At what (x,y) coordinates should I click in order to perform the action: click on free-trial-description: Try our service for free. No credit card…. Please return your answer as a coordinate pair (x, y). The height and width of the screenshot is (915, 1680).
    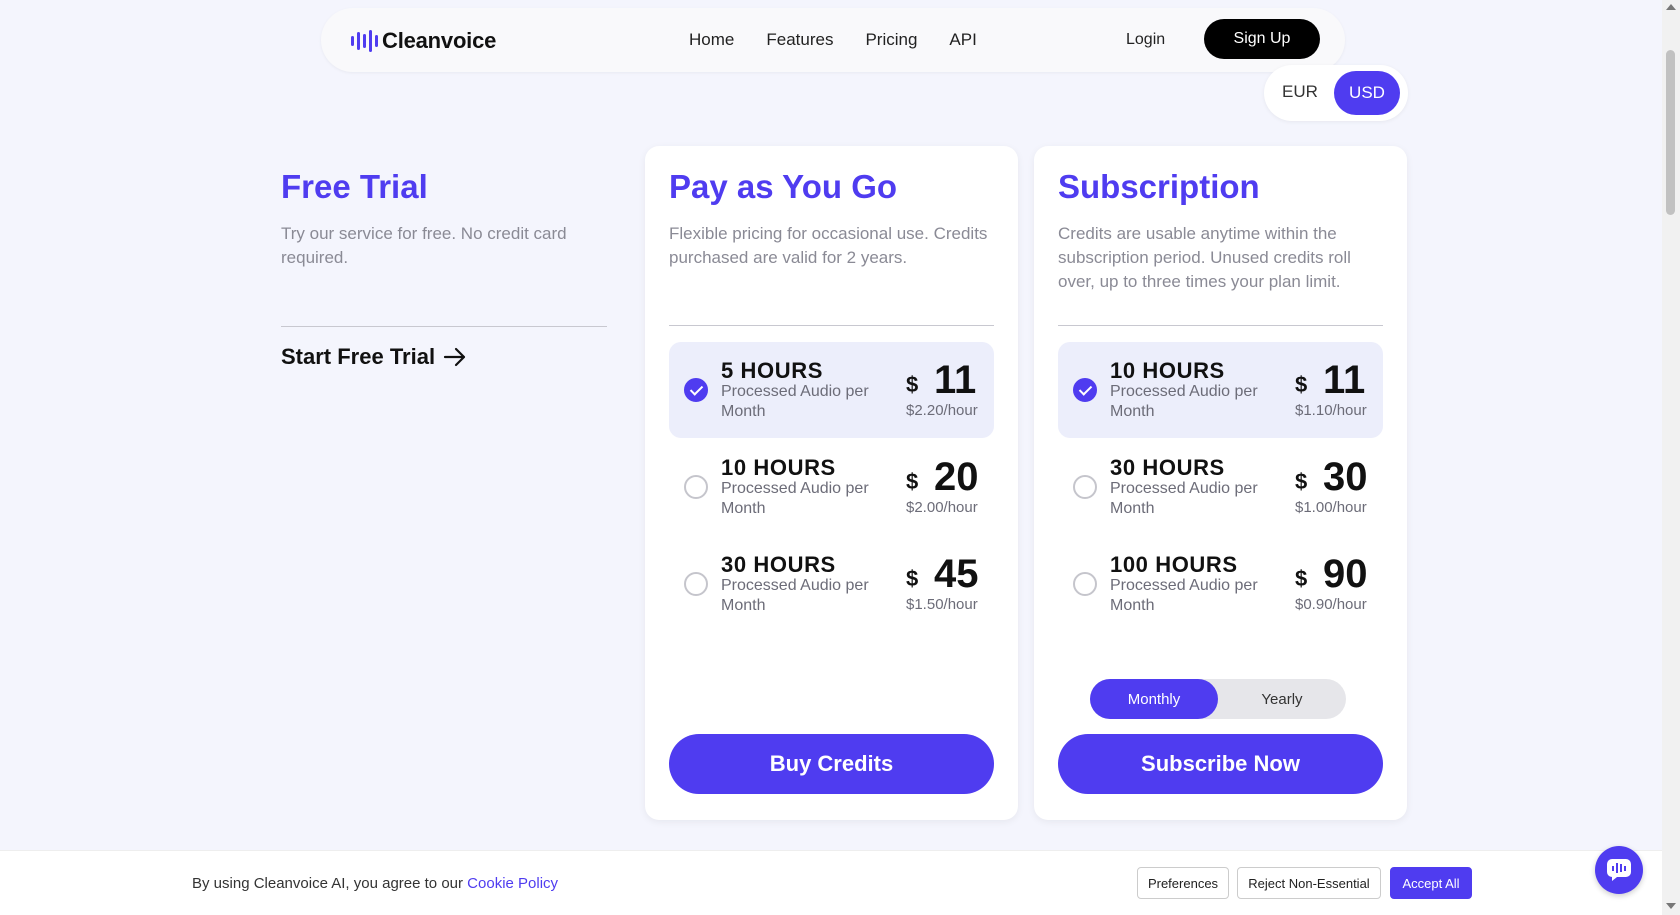
    Looking at the image, I should click on (424, 245).